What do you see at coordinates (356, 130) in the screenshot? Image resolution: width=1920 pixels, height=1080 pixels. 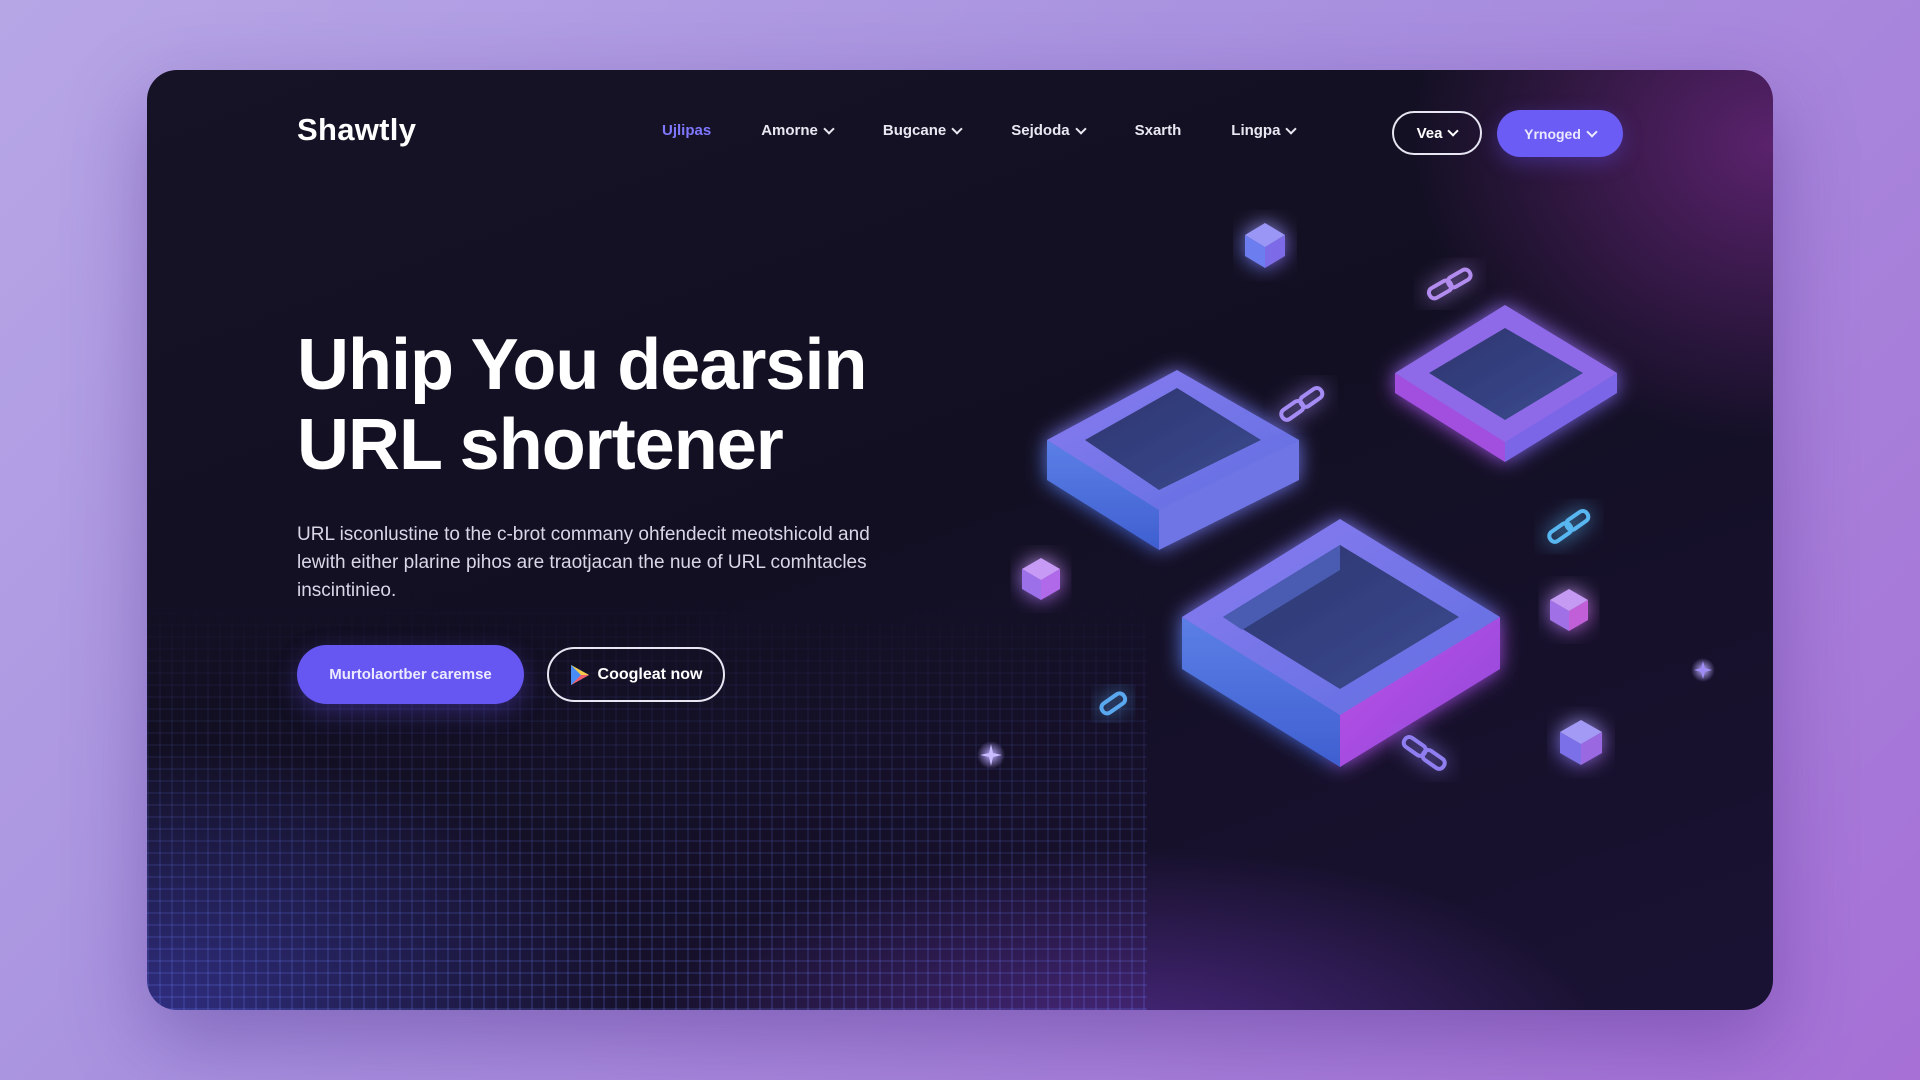 I see `brand-logo: Shawtly` at bounding box center [356, 130].